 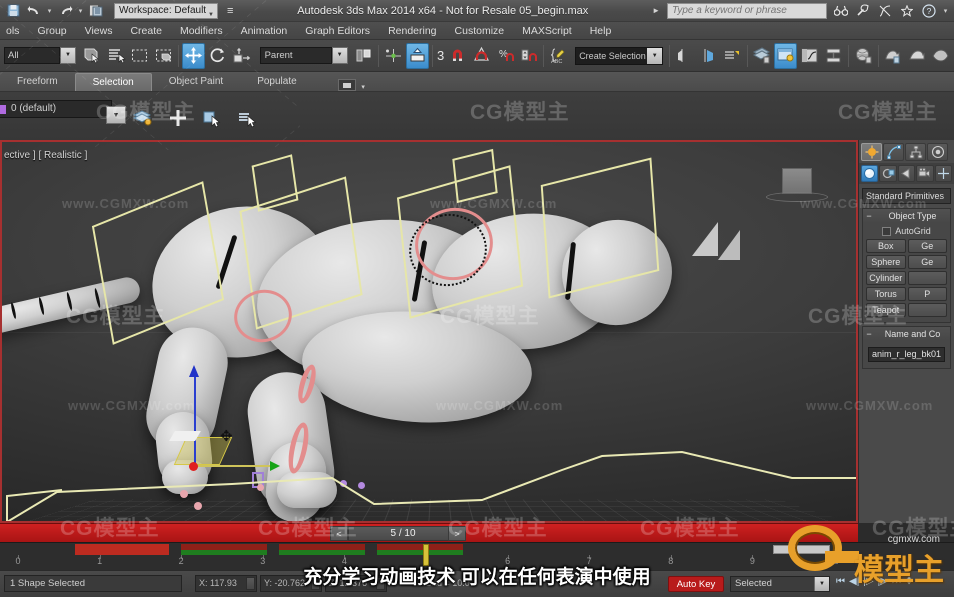 I want to click on selection-filter-combo: All ▼, so click(x=40, y=55).